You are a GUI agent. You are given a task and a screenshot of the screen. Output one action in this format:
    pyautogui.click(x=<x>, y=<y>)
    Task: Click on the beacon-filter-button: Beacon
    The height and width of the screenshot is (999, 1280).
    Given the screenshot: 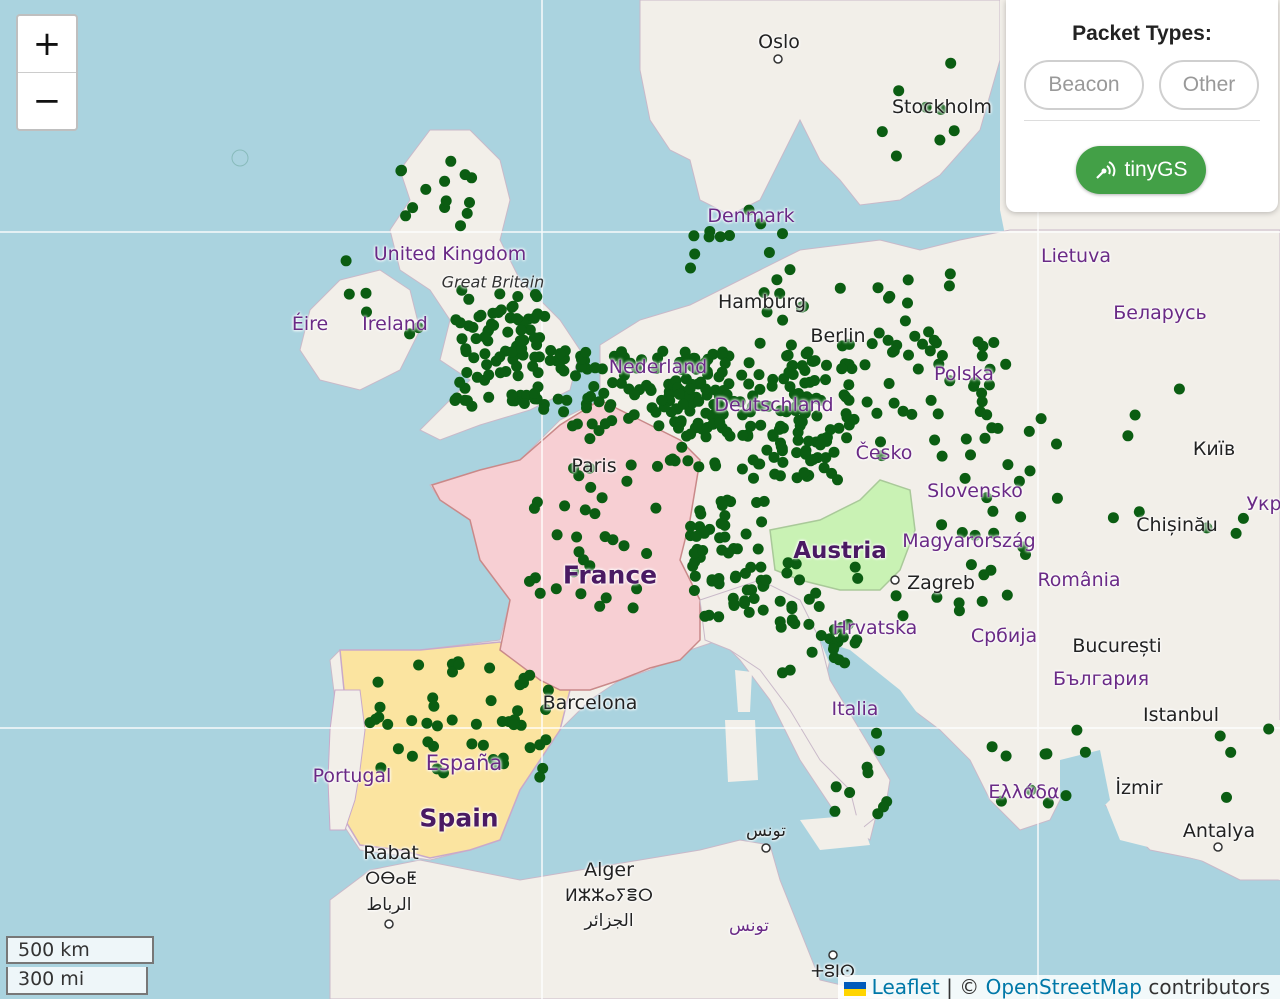 What is the action you would take?
    pyautogui.click(x=1084, y=85)
    